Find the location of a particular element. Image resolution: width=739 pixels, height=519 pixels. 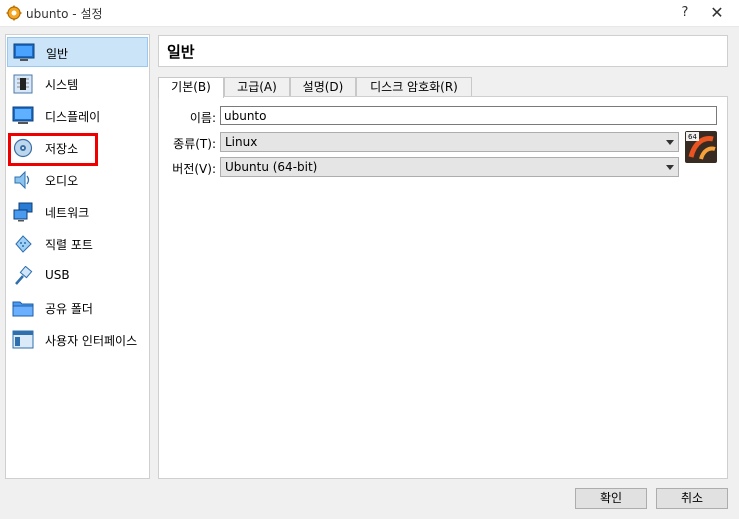

sidebar-item-label: USB is located at coordinates (57, 275).